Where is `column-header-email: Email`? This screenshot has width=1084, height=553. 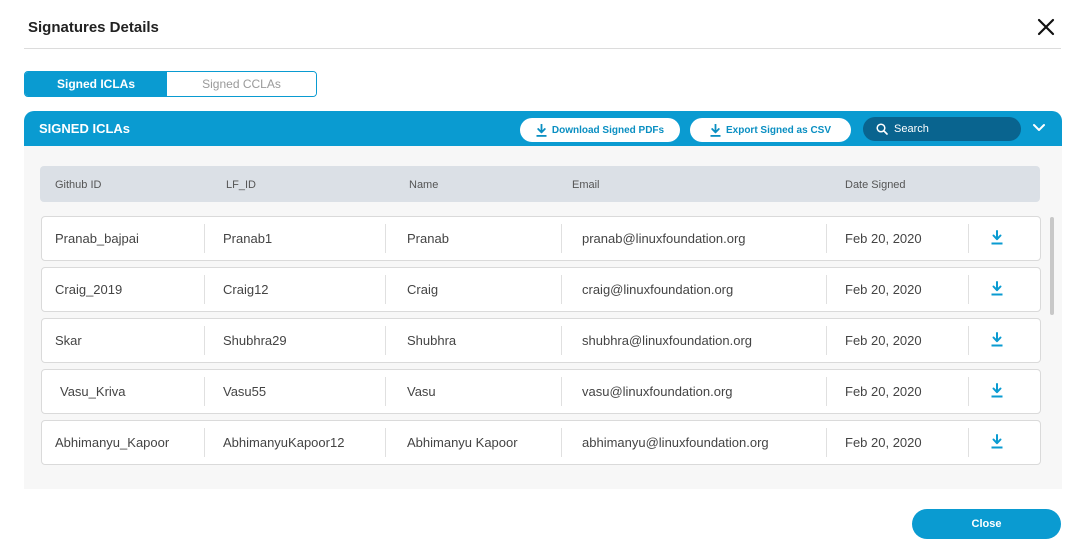
column-header-email: Email is located at coordinates (586, 185).